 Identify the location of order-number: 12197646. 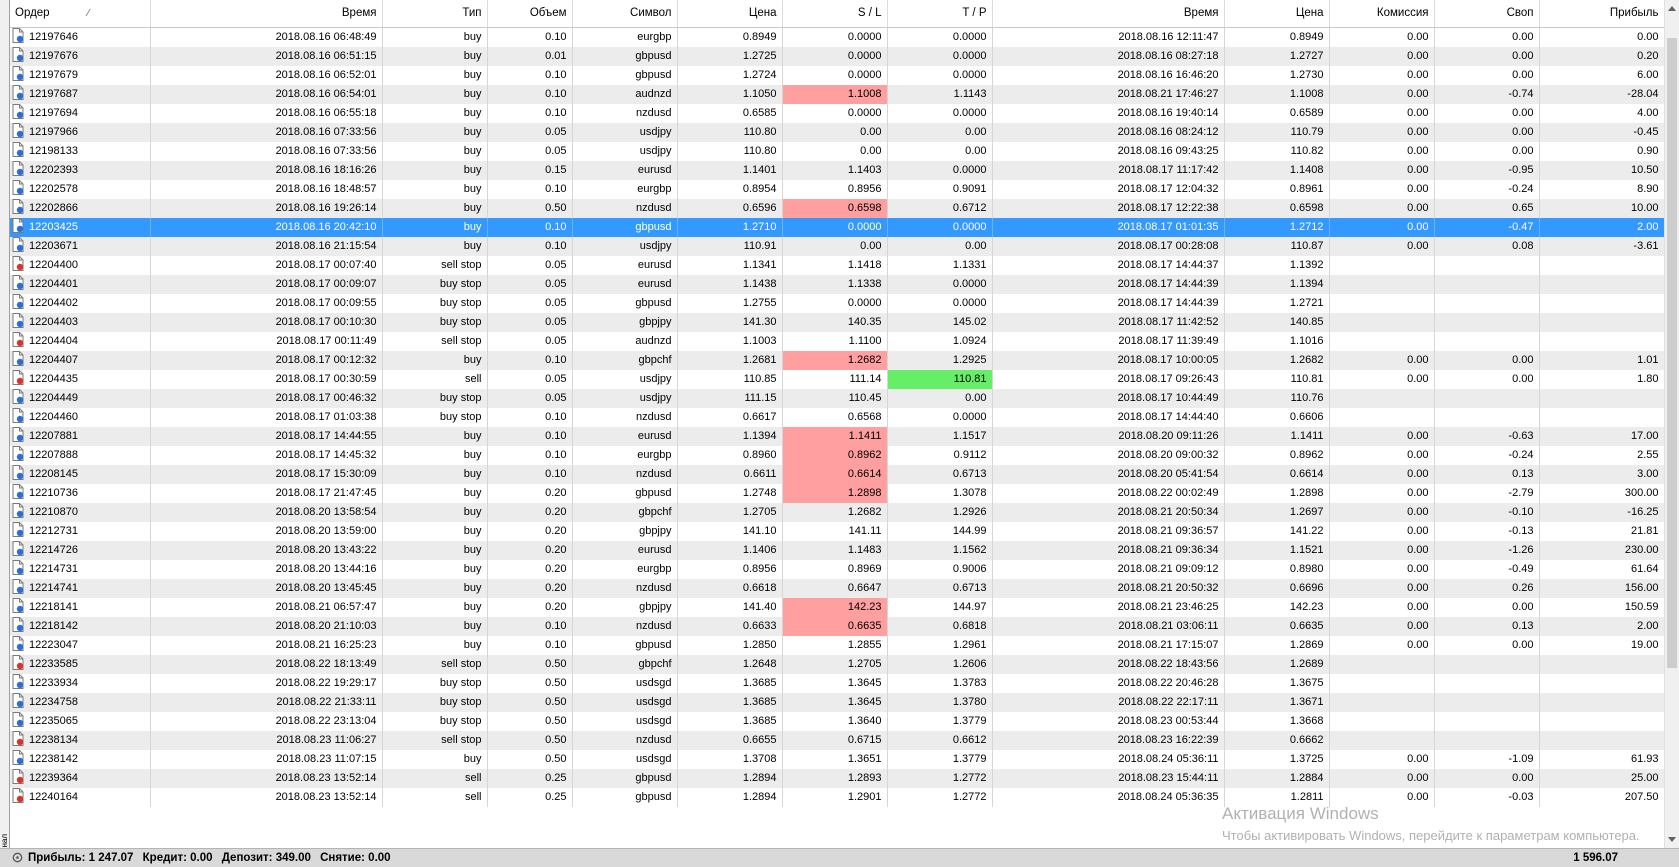
(53, 37).